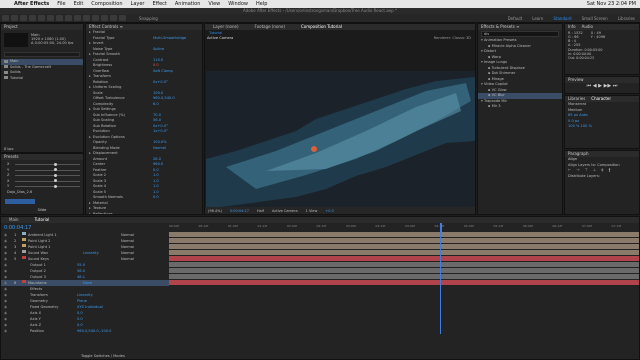 The width and height of the screenshot is (640, 360). What do you see at coordinates (573, 126) in the screenshot?
I see `vscale-value: 100 %` at bounding box center [573, 126].